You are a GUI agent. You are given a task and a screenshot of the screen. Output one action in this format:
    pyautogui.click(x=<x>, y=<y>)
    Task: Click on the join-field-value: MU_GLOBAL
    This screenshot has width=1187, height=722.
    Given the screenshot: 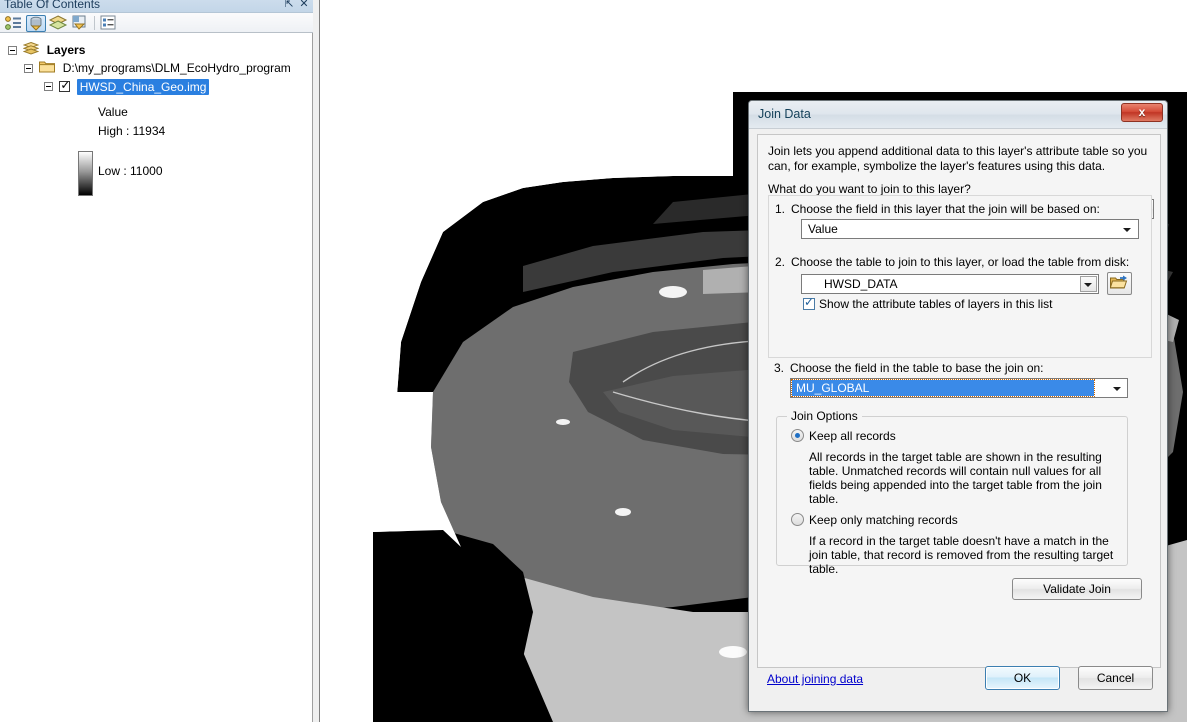 What is the action you would take?
    pyautogui.click(x=943, y=388)
    